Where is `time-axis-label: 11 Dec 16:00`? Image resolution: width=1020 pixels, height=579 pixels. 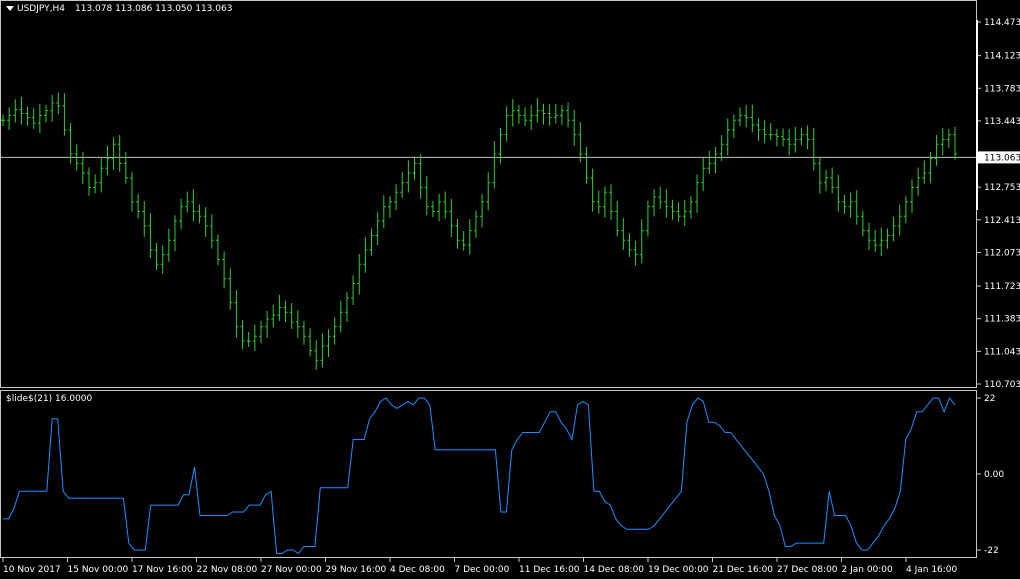
time-axis-label: 11 Dec 16:00 is located at coordinates (549, 570).